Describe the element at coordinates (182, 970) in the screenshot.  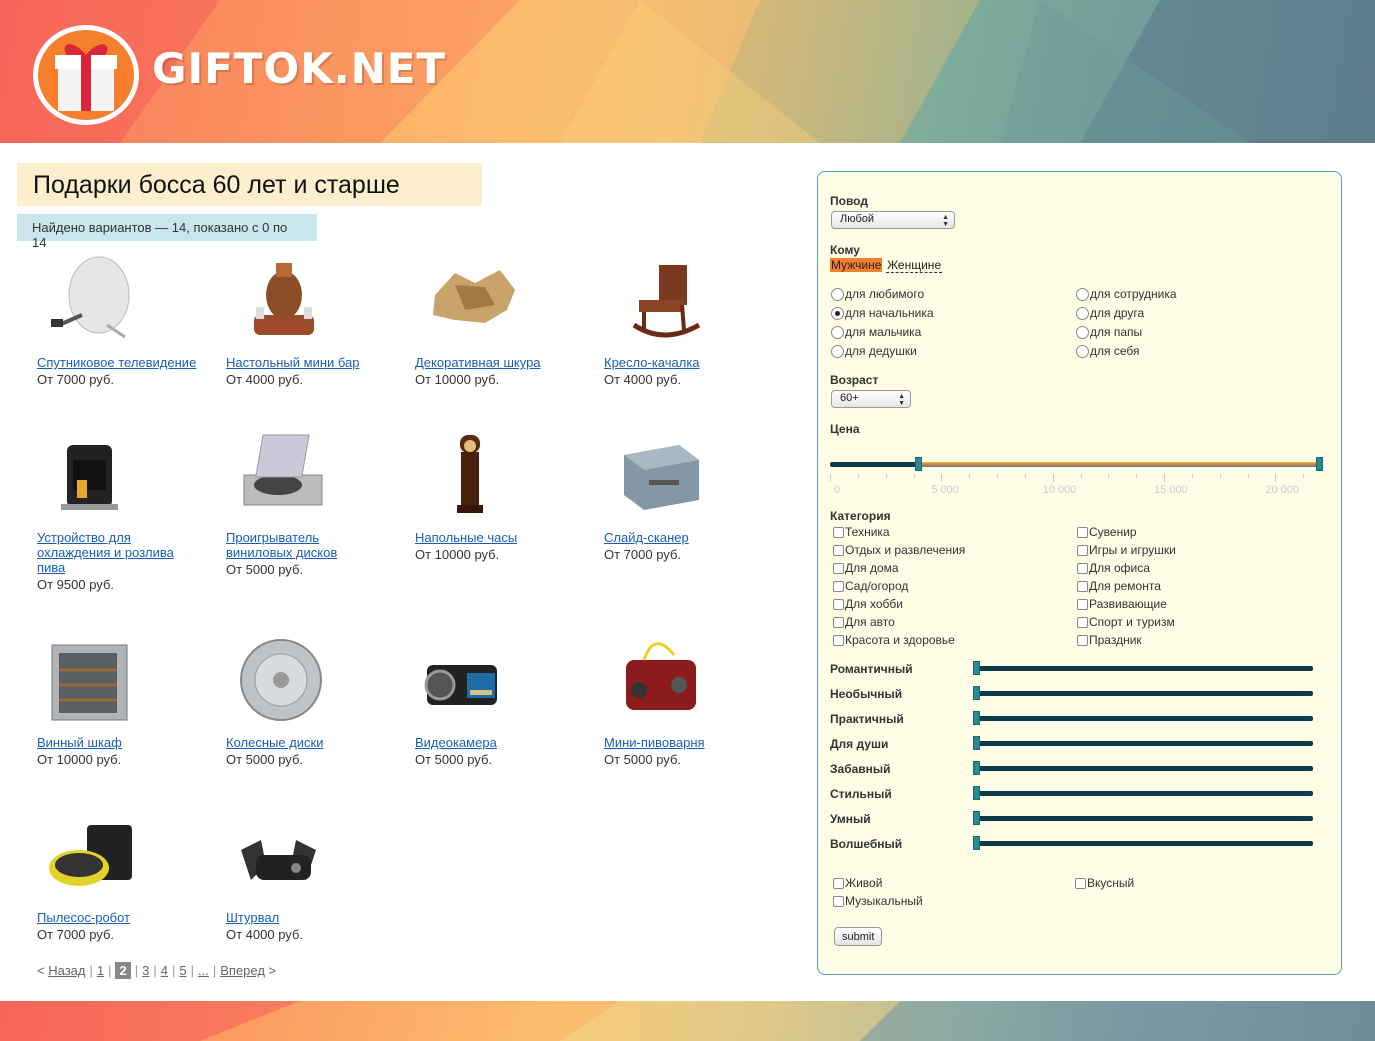
I see `pager-page-5: 5` at that location.